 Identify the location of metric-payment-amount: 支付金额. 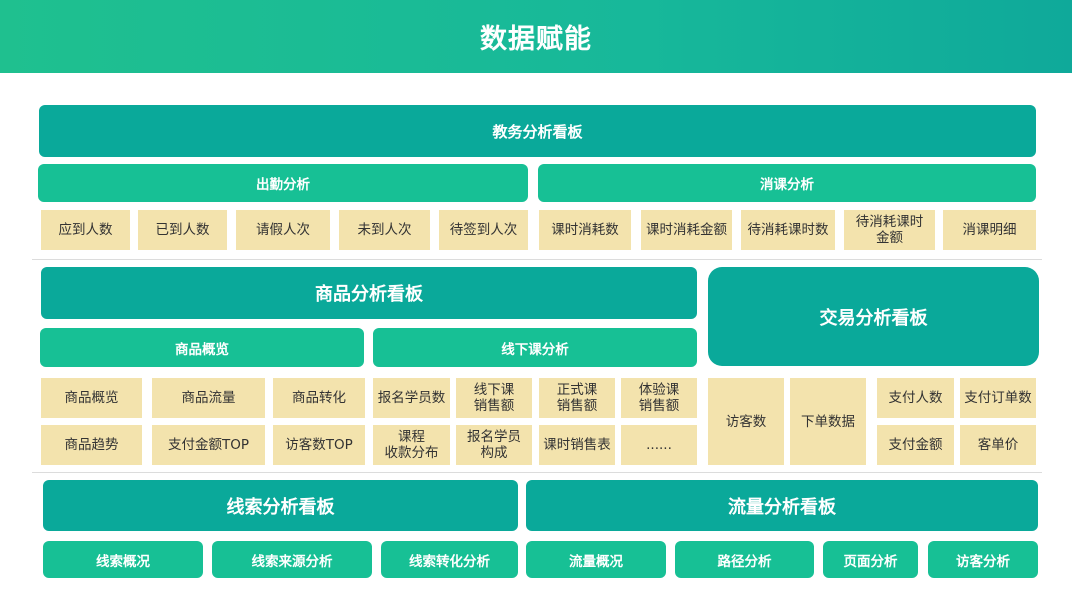
(915, 445).